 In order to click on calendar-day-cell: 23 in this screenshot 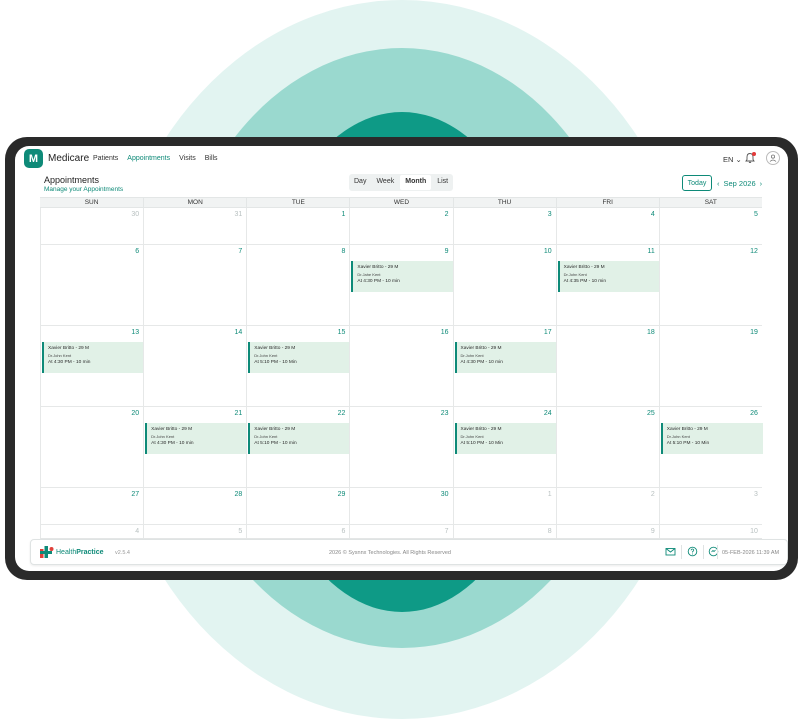, I will do `click(400, 447)`.